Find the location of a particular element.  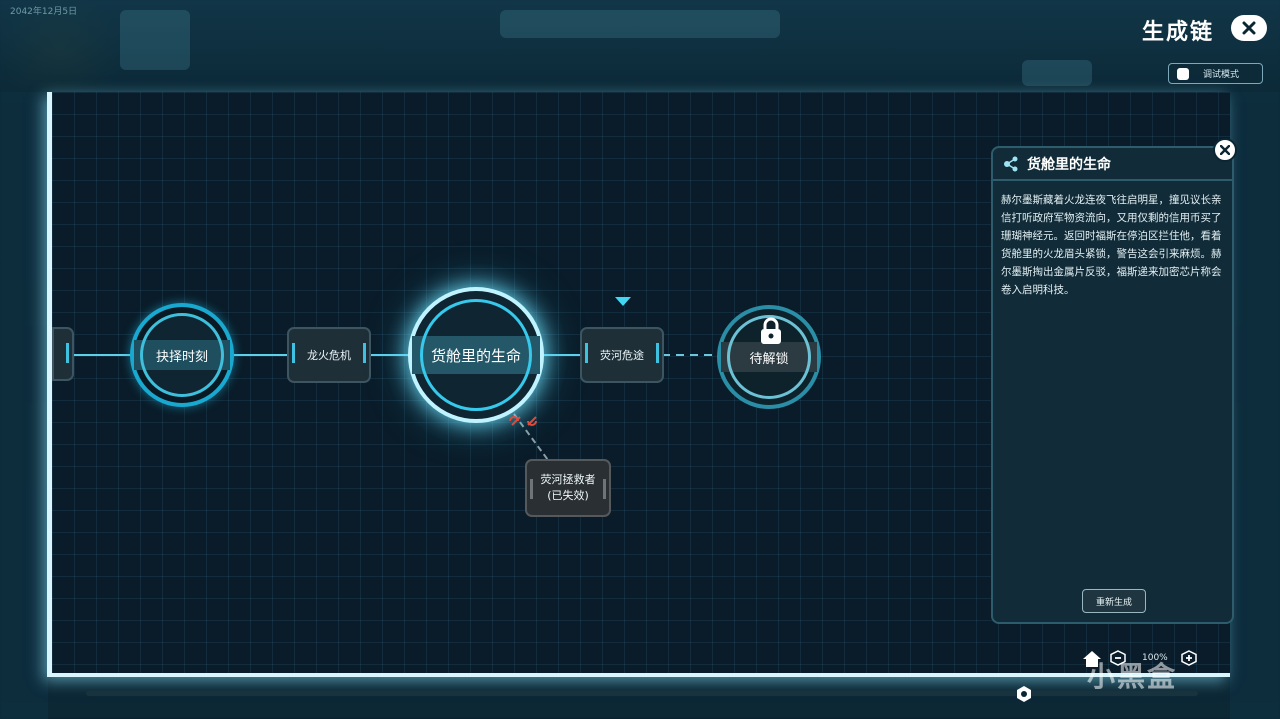

lock-icon is located at coordinates (771, 330).